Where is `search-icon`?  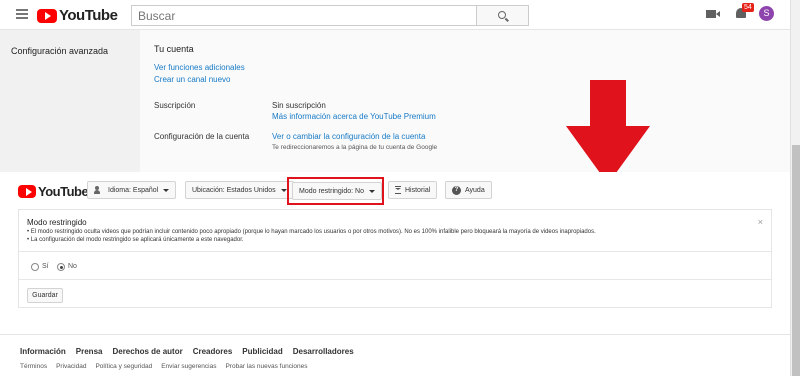
search-icon is located at coordinates (502, 15).